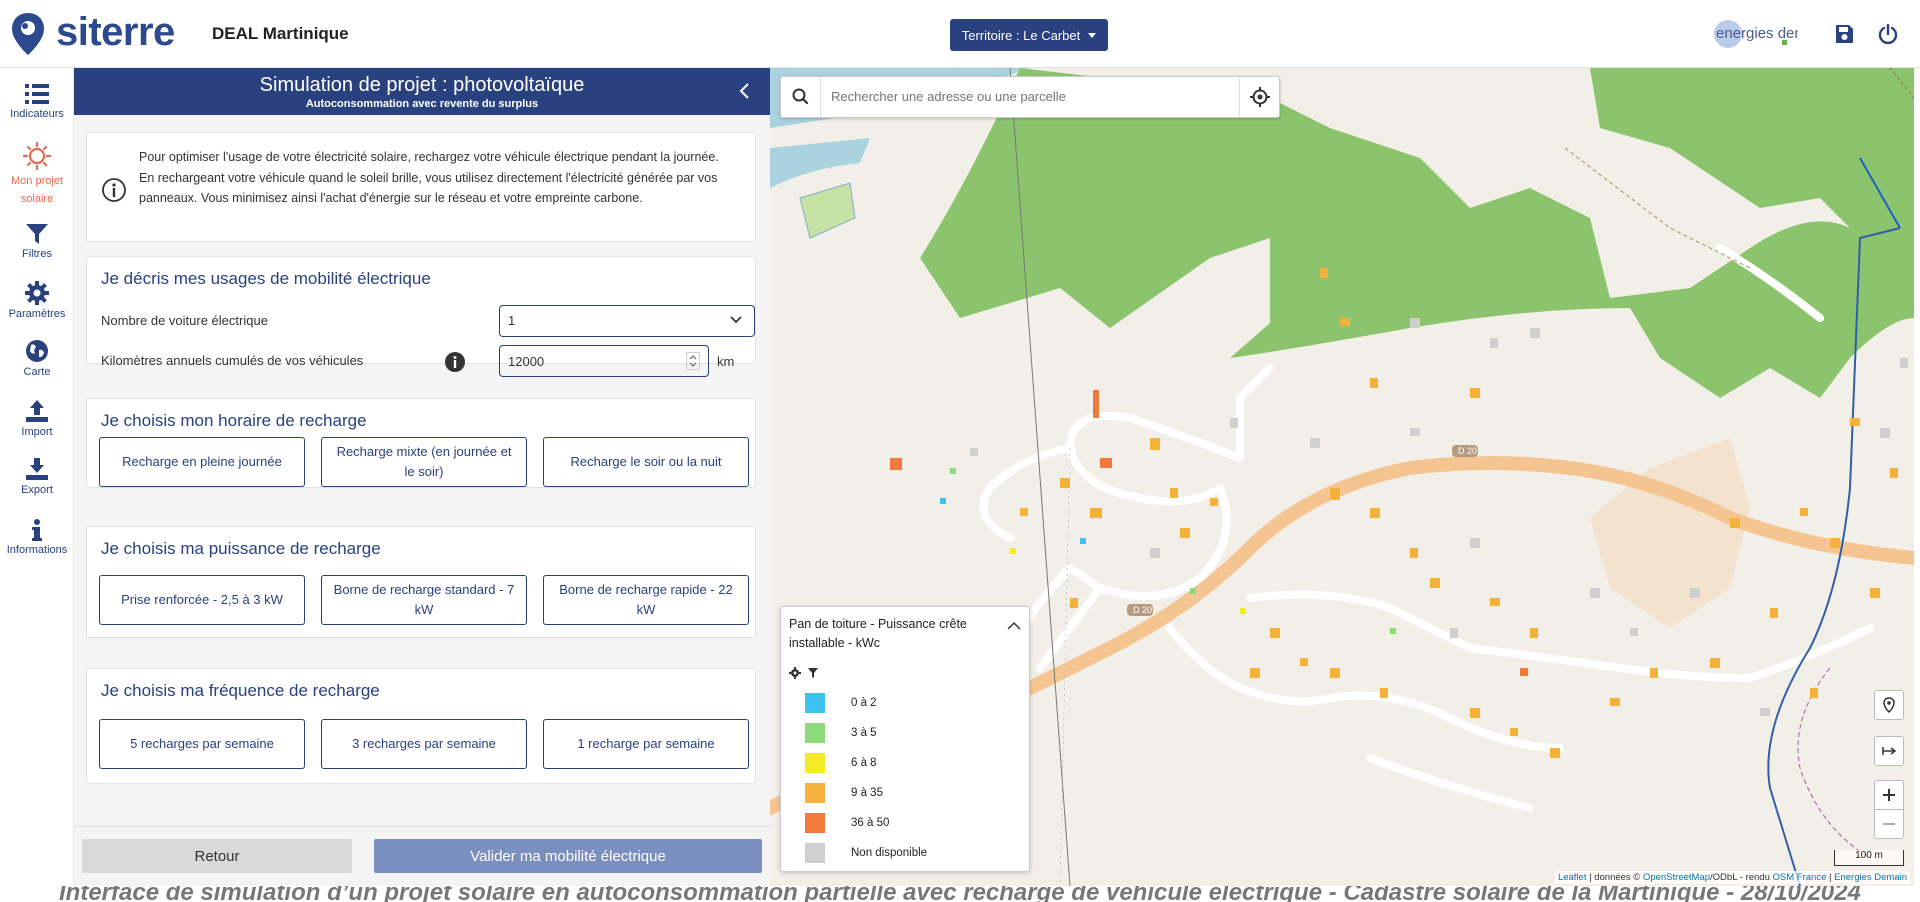 The height and width of the screenshot is (902, 1920). What do you see at coordinates (646, 462) in the screenshot?
I see `option-recharge-soir-nuit: Recharge le soir ou la nuit` at bounding box center [646, 462].